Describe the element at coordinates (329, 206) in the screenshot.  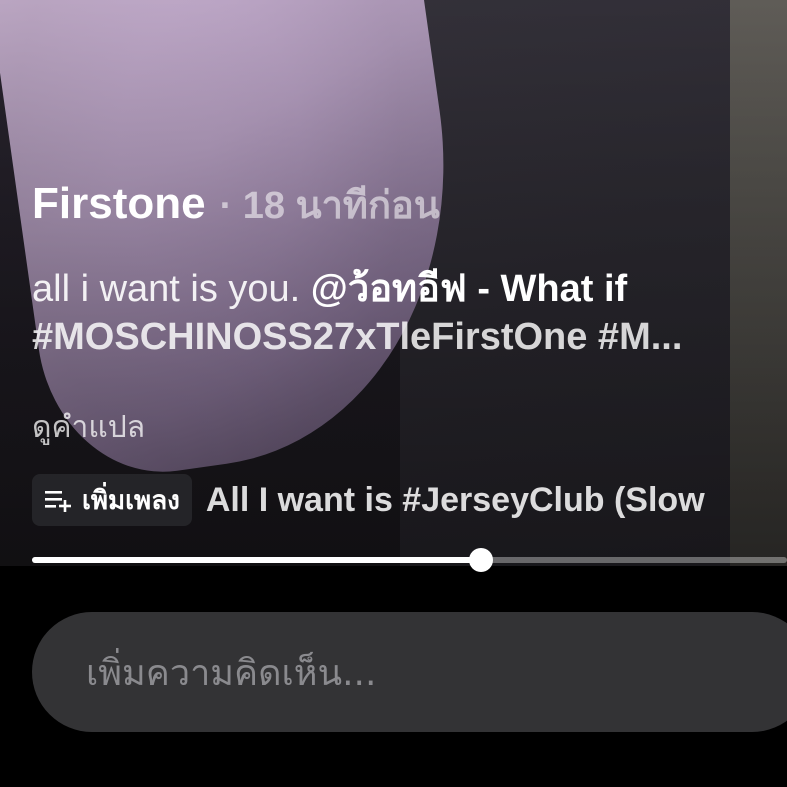
I see `post-timestamp: · 18 นาทีก่อน` at that location.